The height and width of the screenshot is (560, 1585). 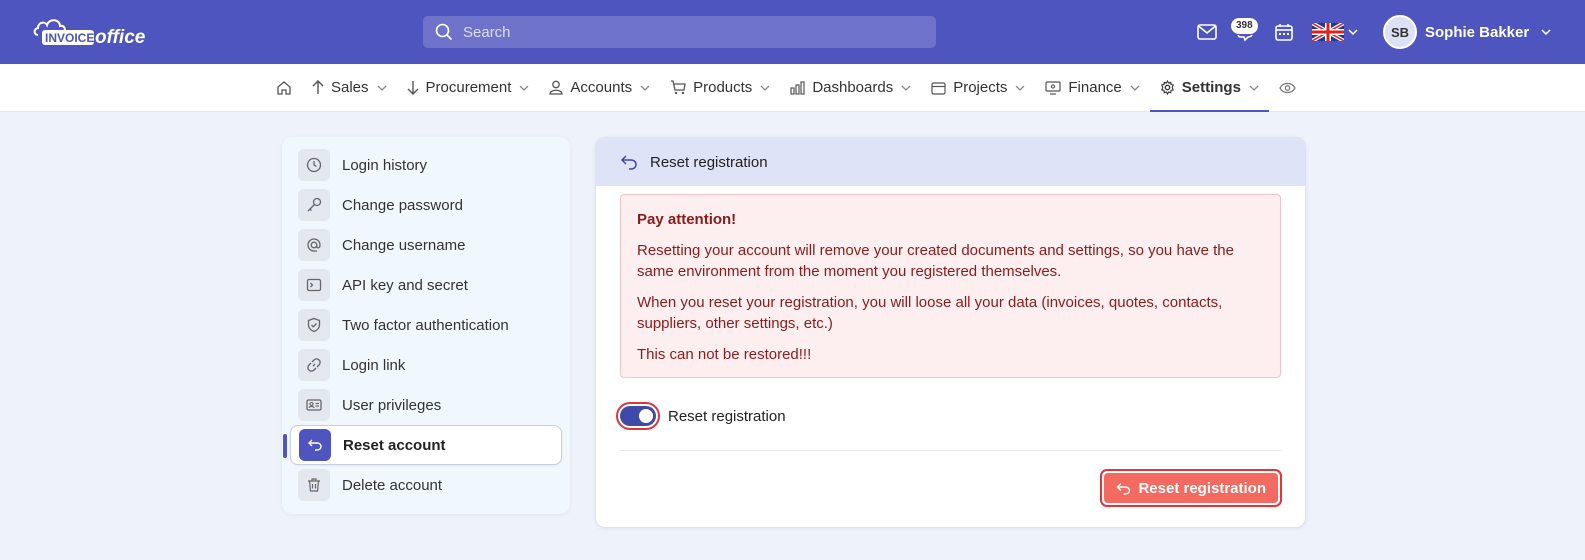 I want to click on terminal-icon, so click(x=314, y=285).